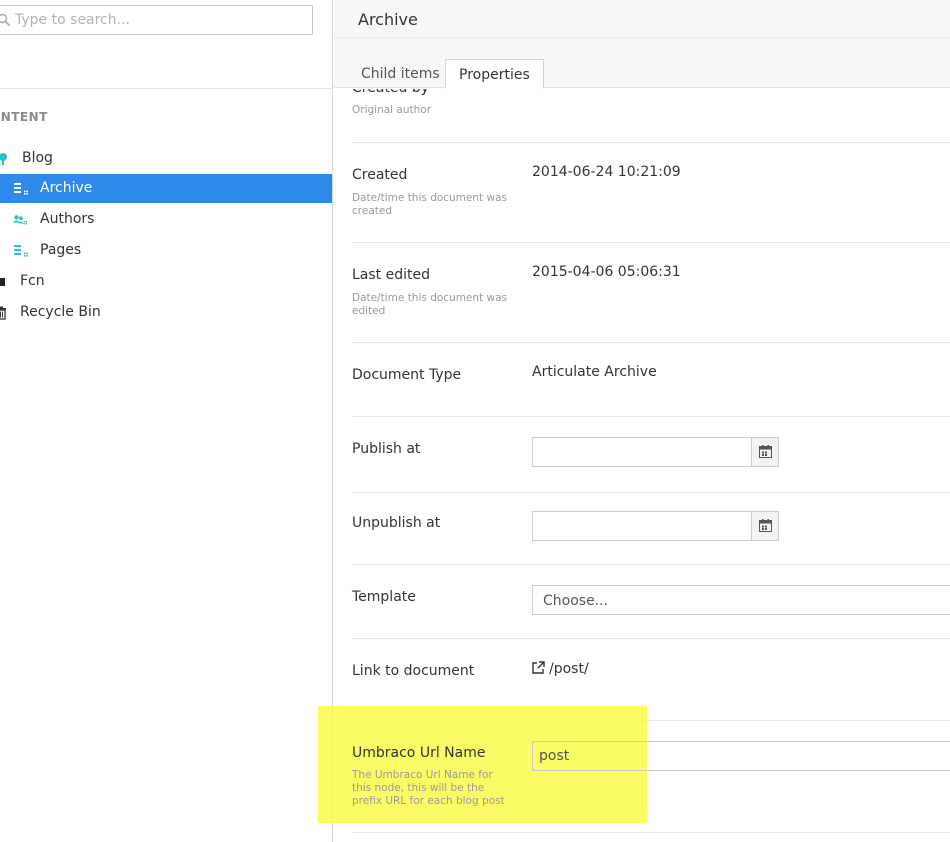 The width and height of the screenshot is (950, 842). What do you see at coordinates (606, 172) in the screenshot?
I see `created-value: 2014-06-24 10:21:09` at bounding box center [606, 172].